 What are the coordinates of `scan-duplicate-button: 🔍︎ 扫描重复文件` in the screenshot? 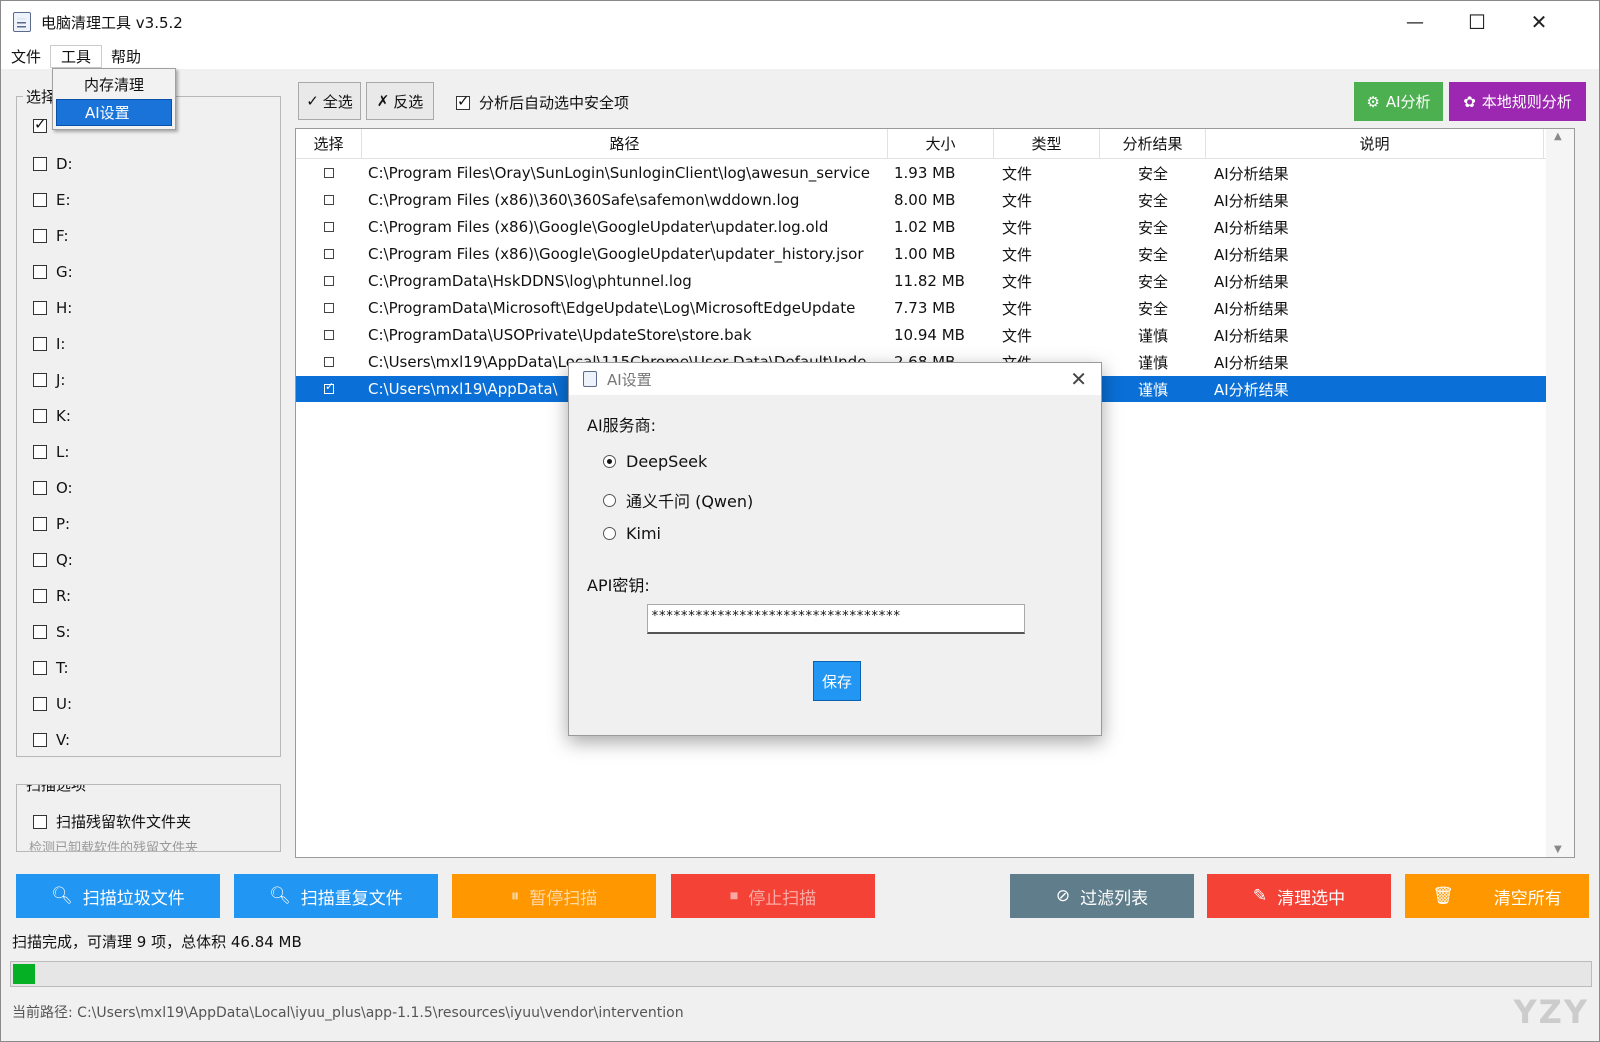 It's located at (336, 896).